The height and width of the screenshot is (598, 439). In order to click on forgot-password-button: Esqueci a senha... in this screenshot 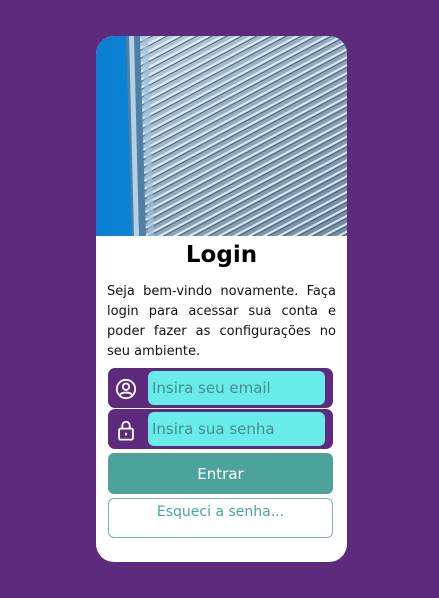, I will do `click(220, 518)`.